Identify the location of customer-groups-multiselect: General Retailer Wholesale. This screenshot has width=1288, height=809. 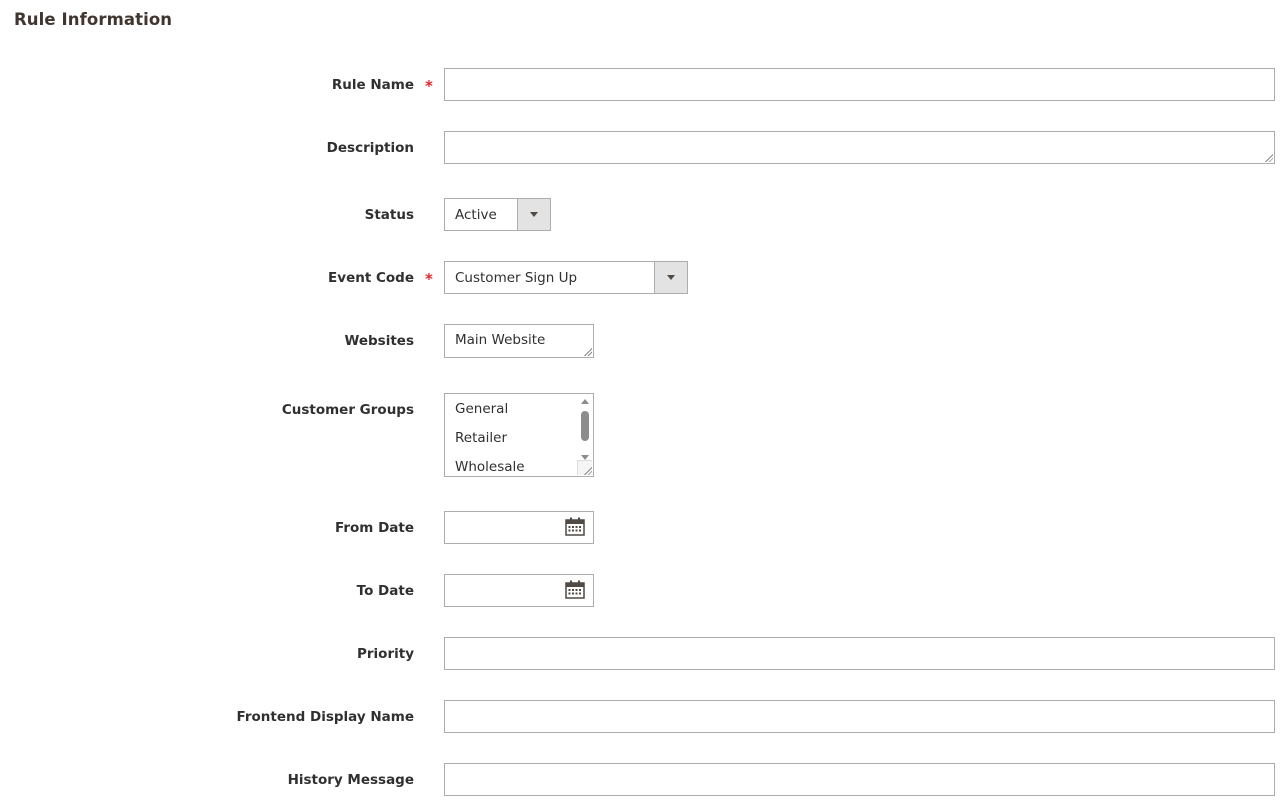
(519, 435).